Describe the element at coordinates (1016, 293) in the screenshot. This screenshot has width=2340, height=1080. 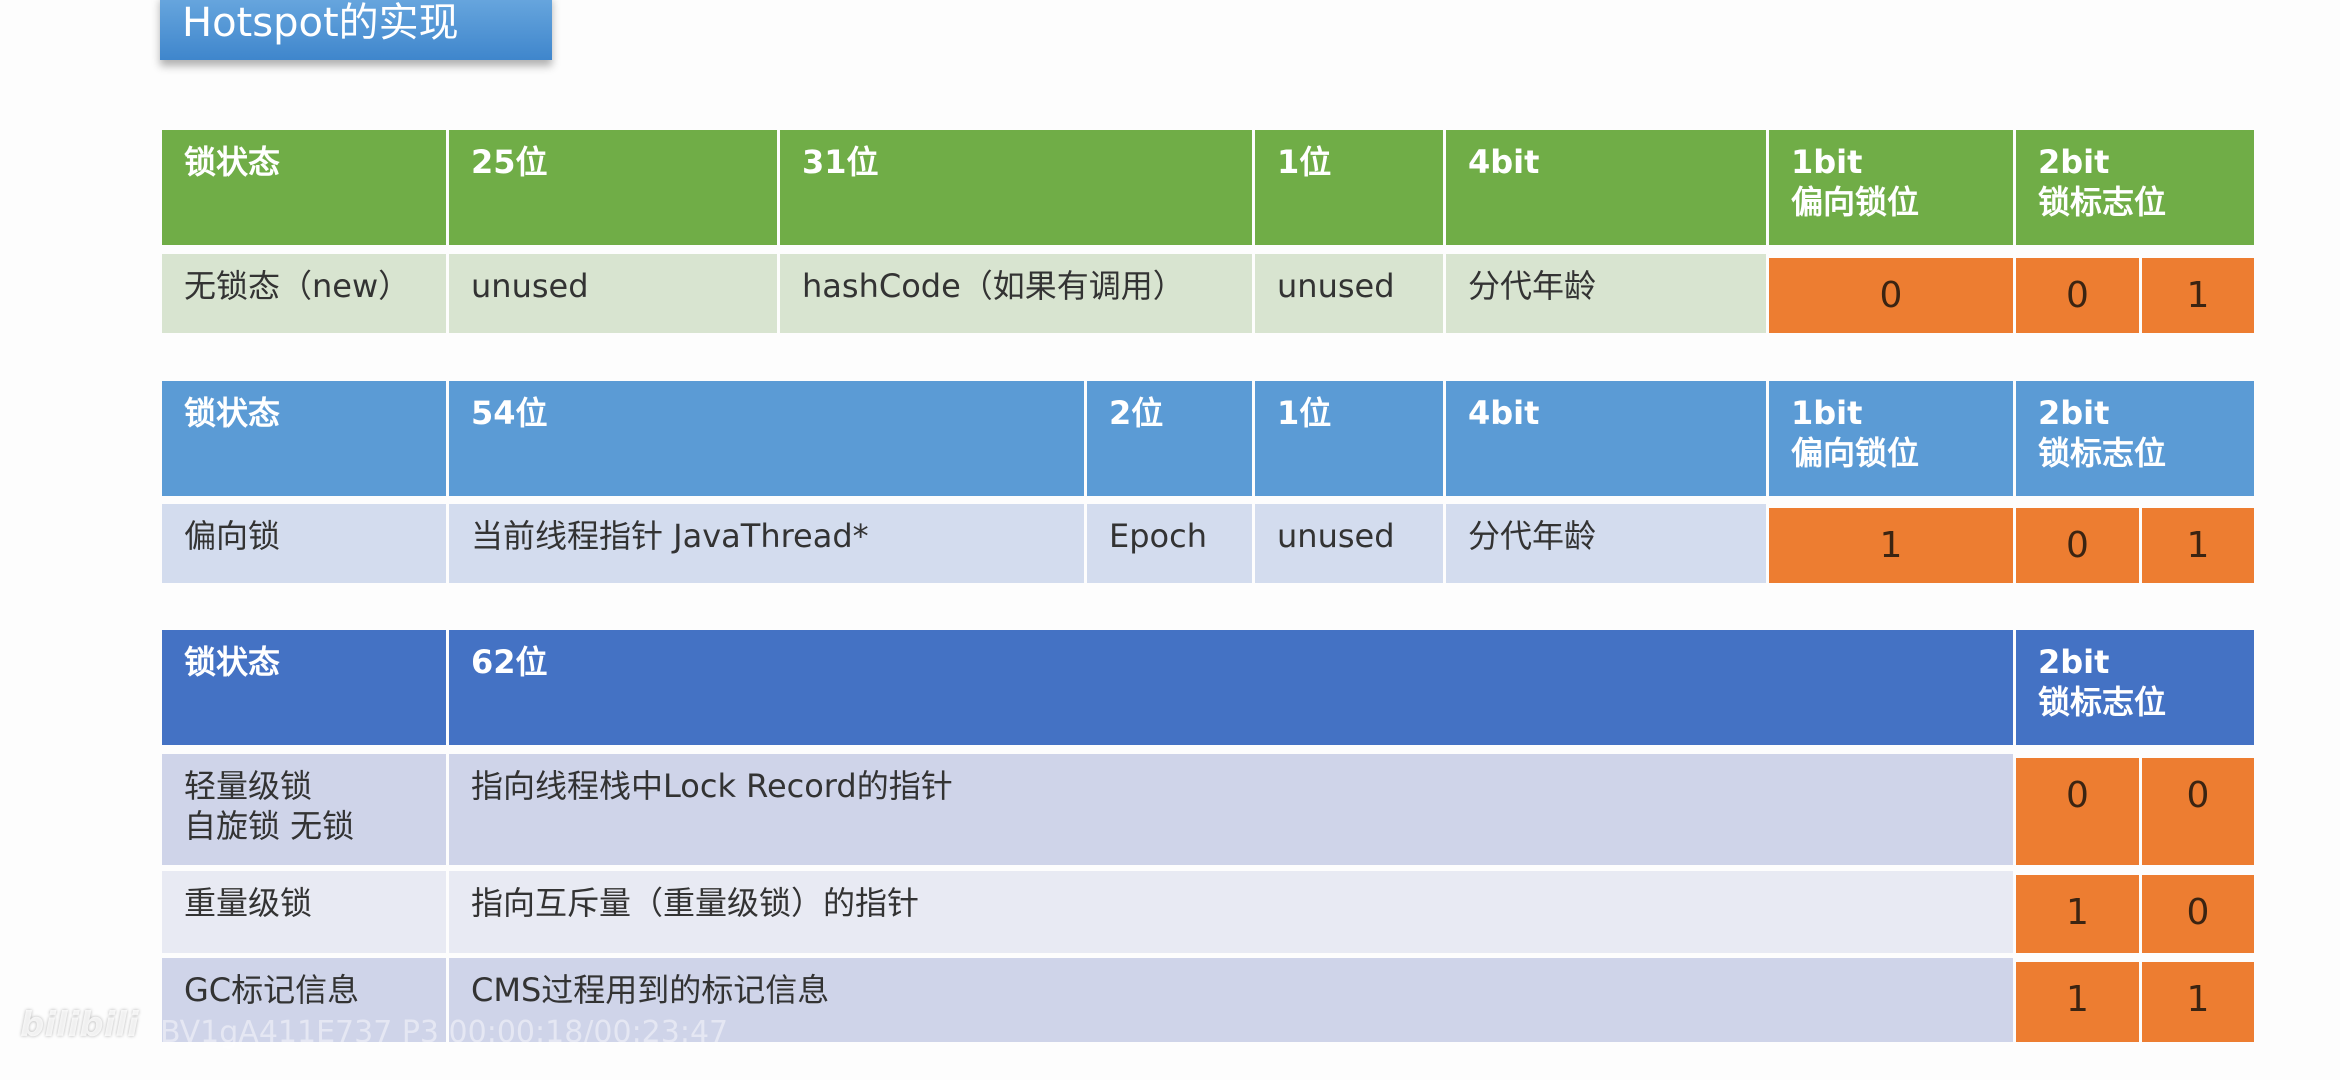
I see `data-cell: hashCode（如果有调用）` at that location.